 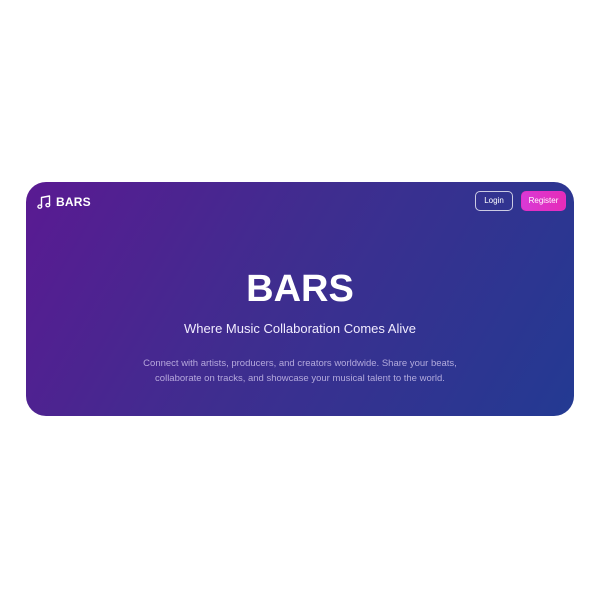 I want to click on hero-title: BARS, so click(x=300, y=289).